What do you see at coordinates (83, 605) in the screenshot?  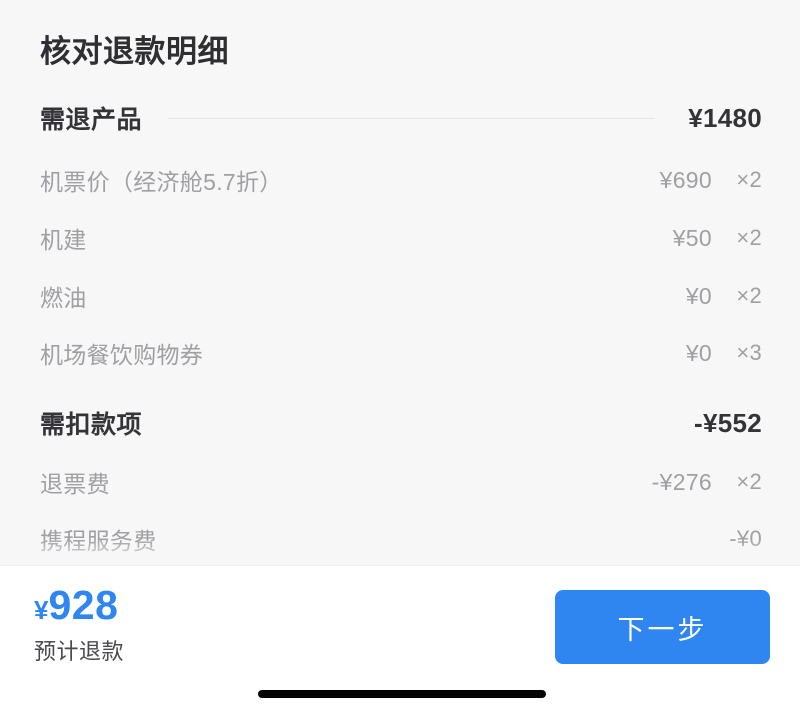 I see `refund-value: 928` at bounding box center [83, 605].